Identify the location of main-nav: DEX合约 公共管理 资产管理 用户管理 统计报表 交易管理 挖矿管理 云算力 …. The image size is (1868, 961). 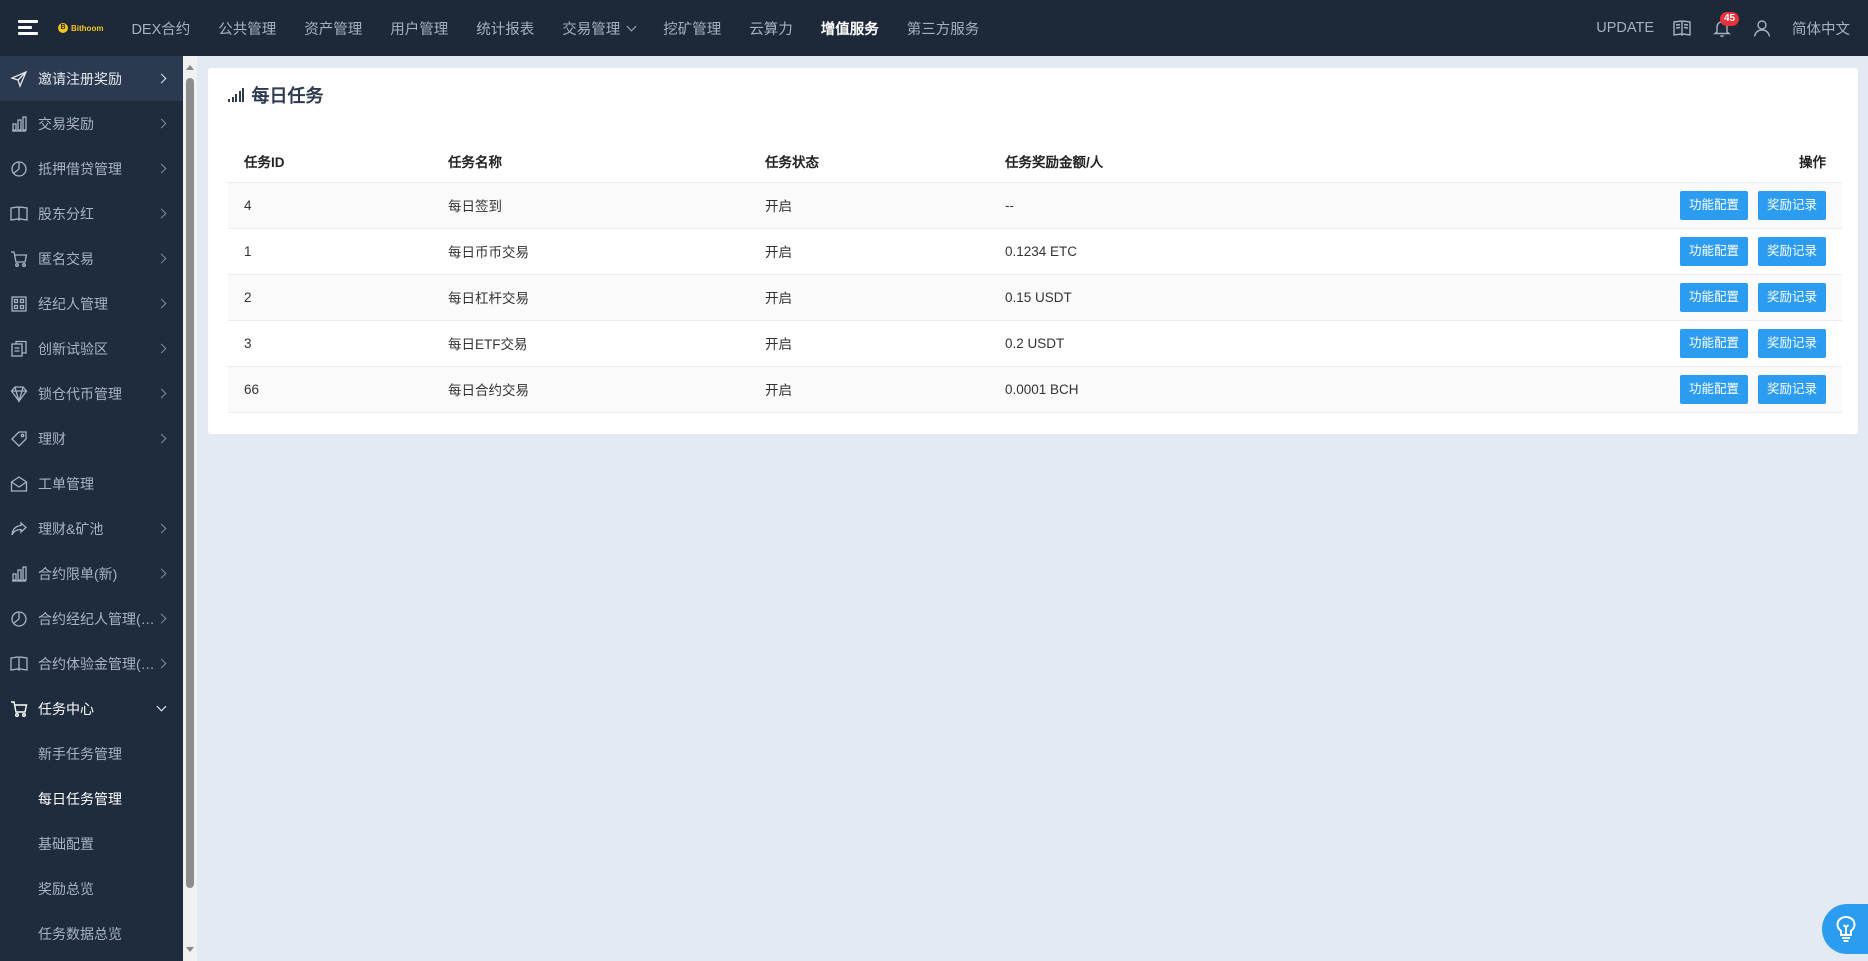
(555, 28).